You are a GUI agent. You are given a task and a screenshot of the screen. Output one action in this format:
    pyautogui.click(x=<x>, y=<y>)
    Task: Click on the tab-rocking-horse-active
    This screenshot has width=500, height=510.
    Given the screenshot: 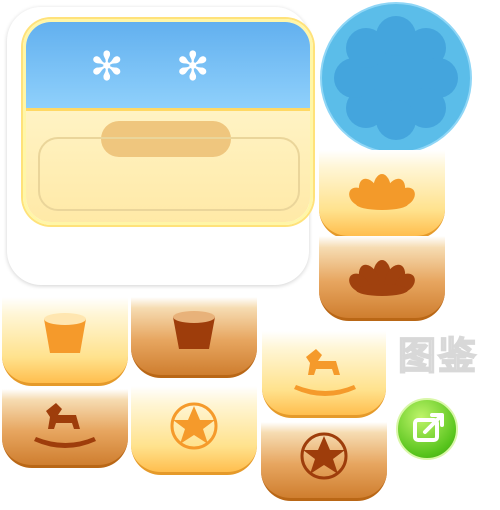 What is the action you would take?
    pyautogui.click(x=324, y=374)
    